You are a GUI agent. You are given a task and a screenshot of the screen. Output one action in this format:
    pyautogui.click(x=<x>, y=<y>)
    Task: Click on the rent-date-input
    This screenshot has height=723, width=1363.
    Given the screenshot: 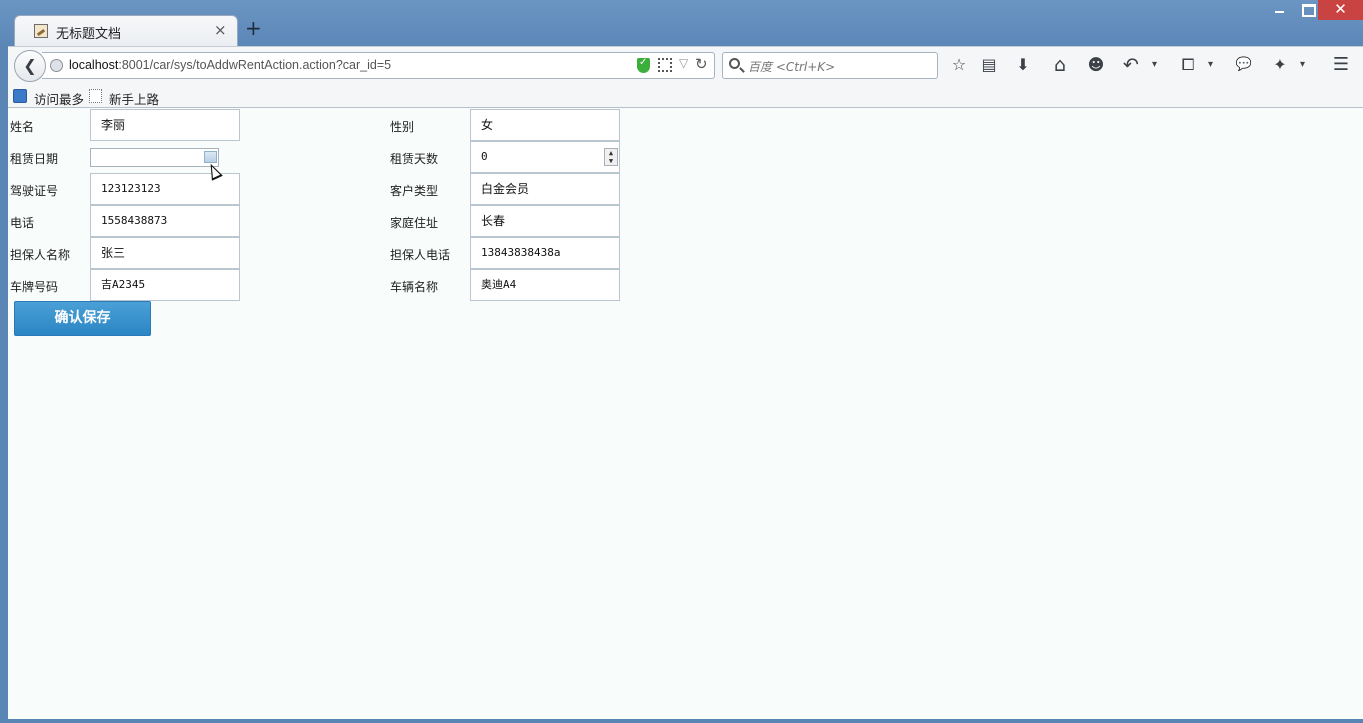 What is the action you would take?
    pyautogui.click(x=154, y=157)
    